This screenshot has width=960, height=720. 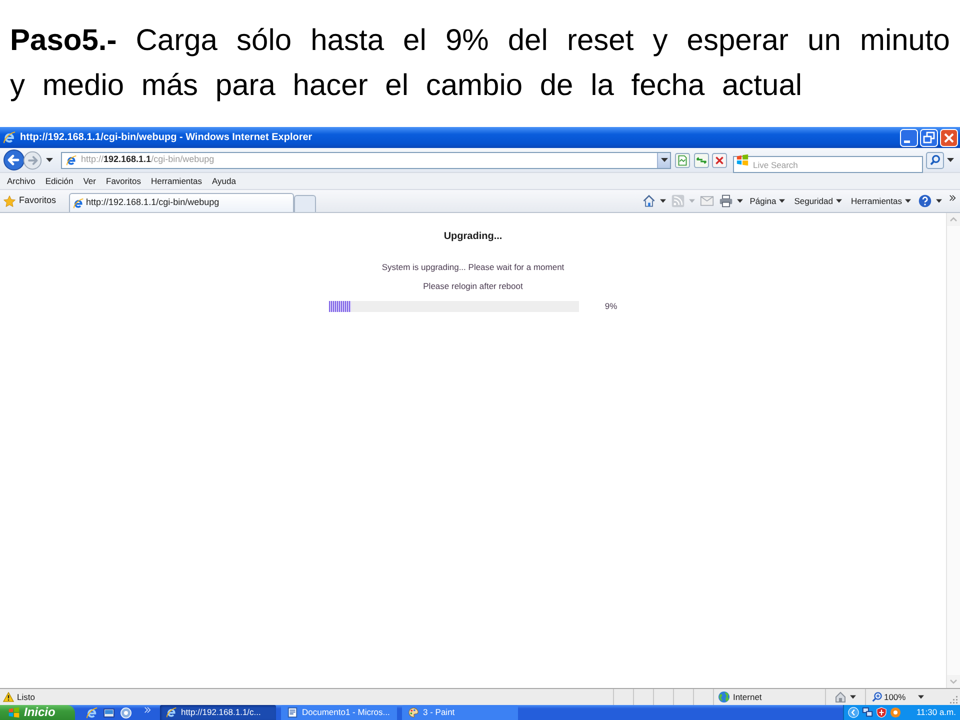 What do you see at coordinates (224, 181) in the screenshot?
I see `menu-item: Ayuda` at bounding box center [224, 181].